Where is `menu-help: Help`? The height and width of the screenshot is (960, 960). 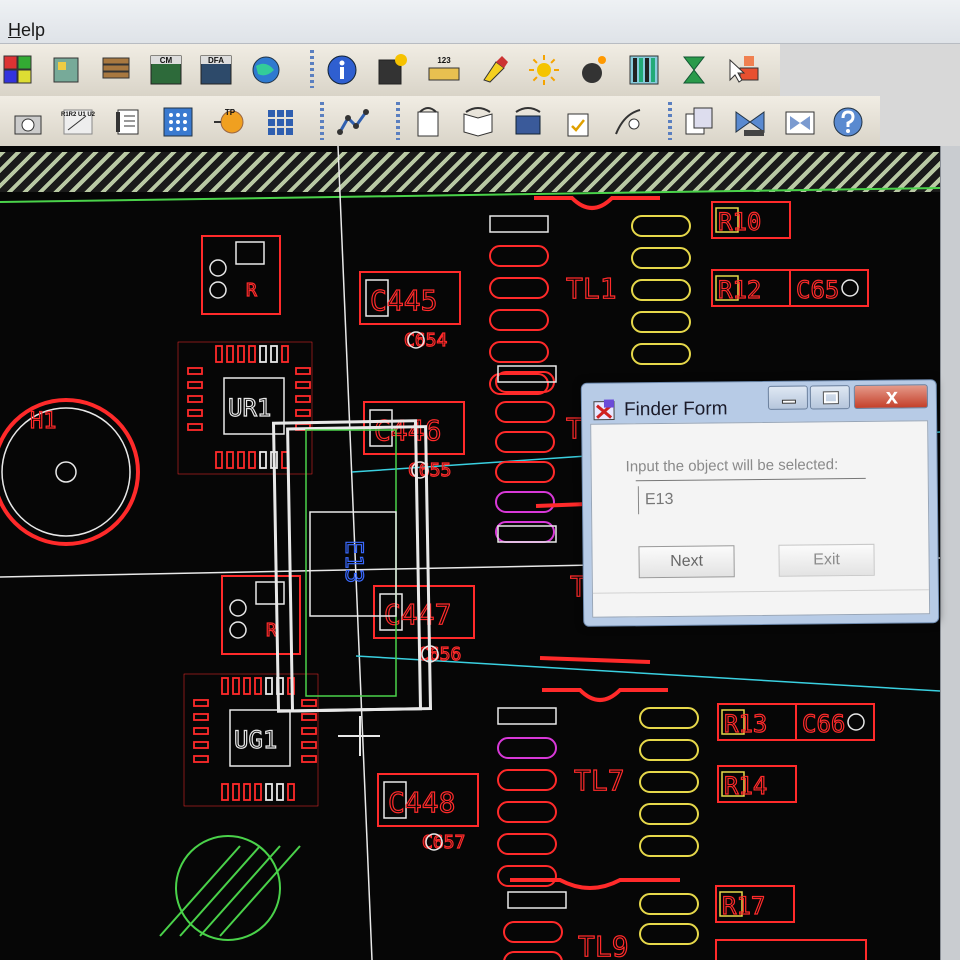
menu-help: Help is located at coordinates (26, 30).